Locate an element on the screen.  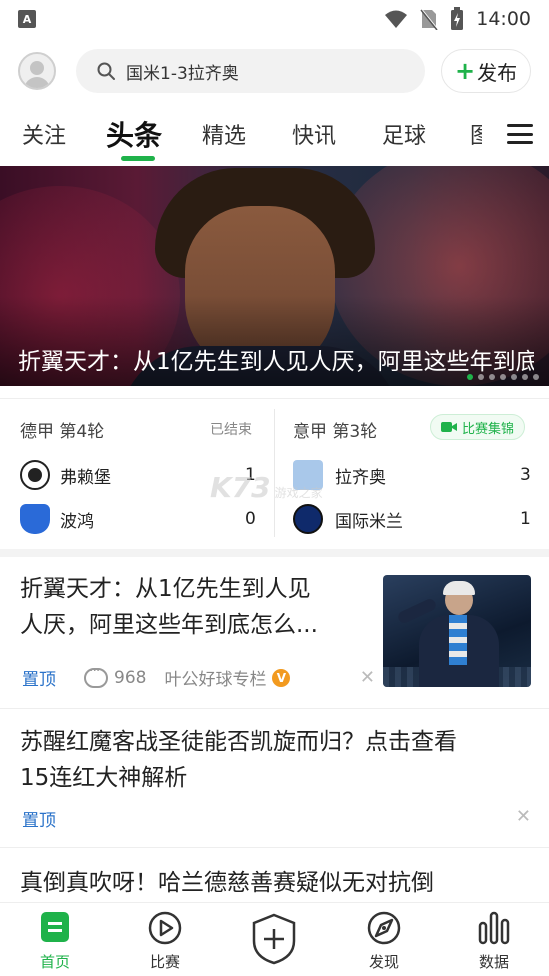
tab-partial: 图 is located at coordinates (476, 134).